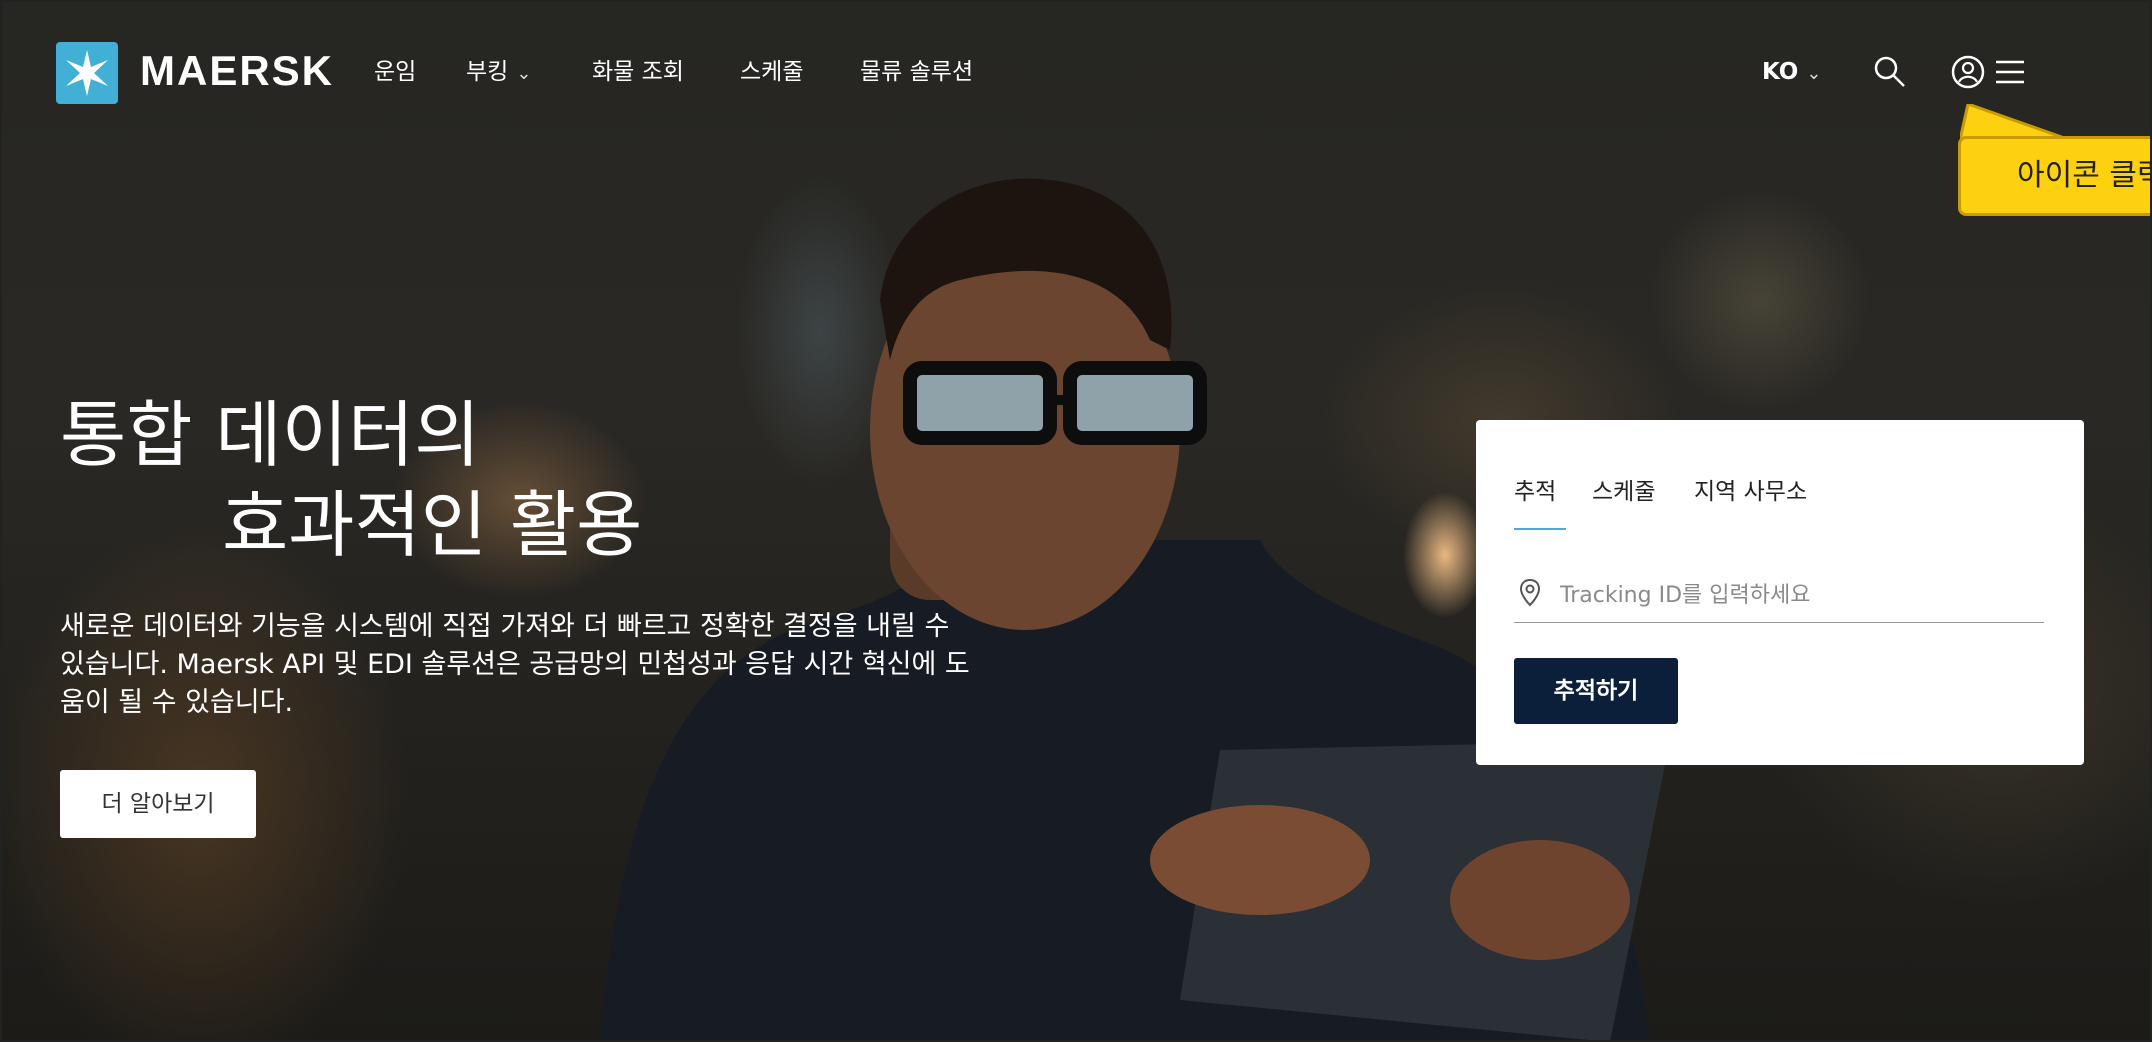  I want to click on nav-item-cargo-tracking: 화물 조회, so click(638, 72).